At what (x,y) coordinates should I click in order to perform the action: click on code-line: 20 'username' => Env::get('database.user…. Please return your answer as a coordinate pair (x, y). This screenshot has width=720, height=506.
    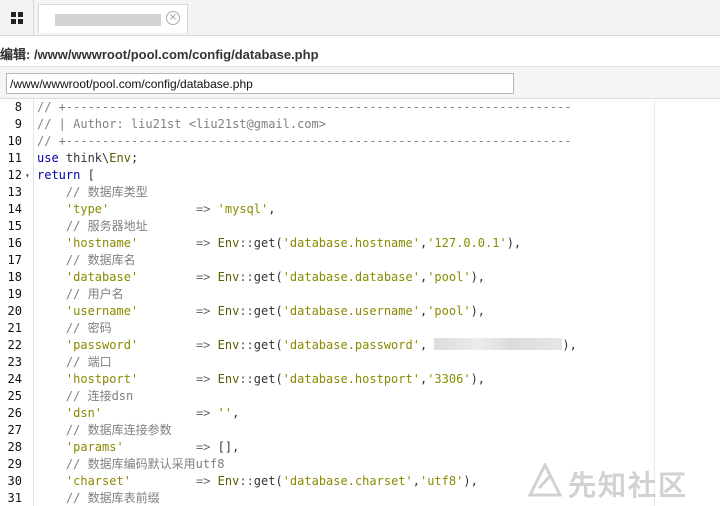
    Looking at the image, I should click on (360, 311).